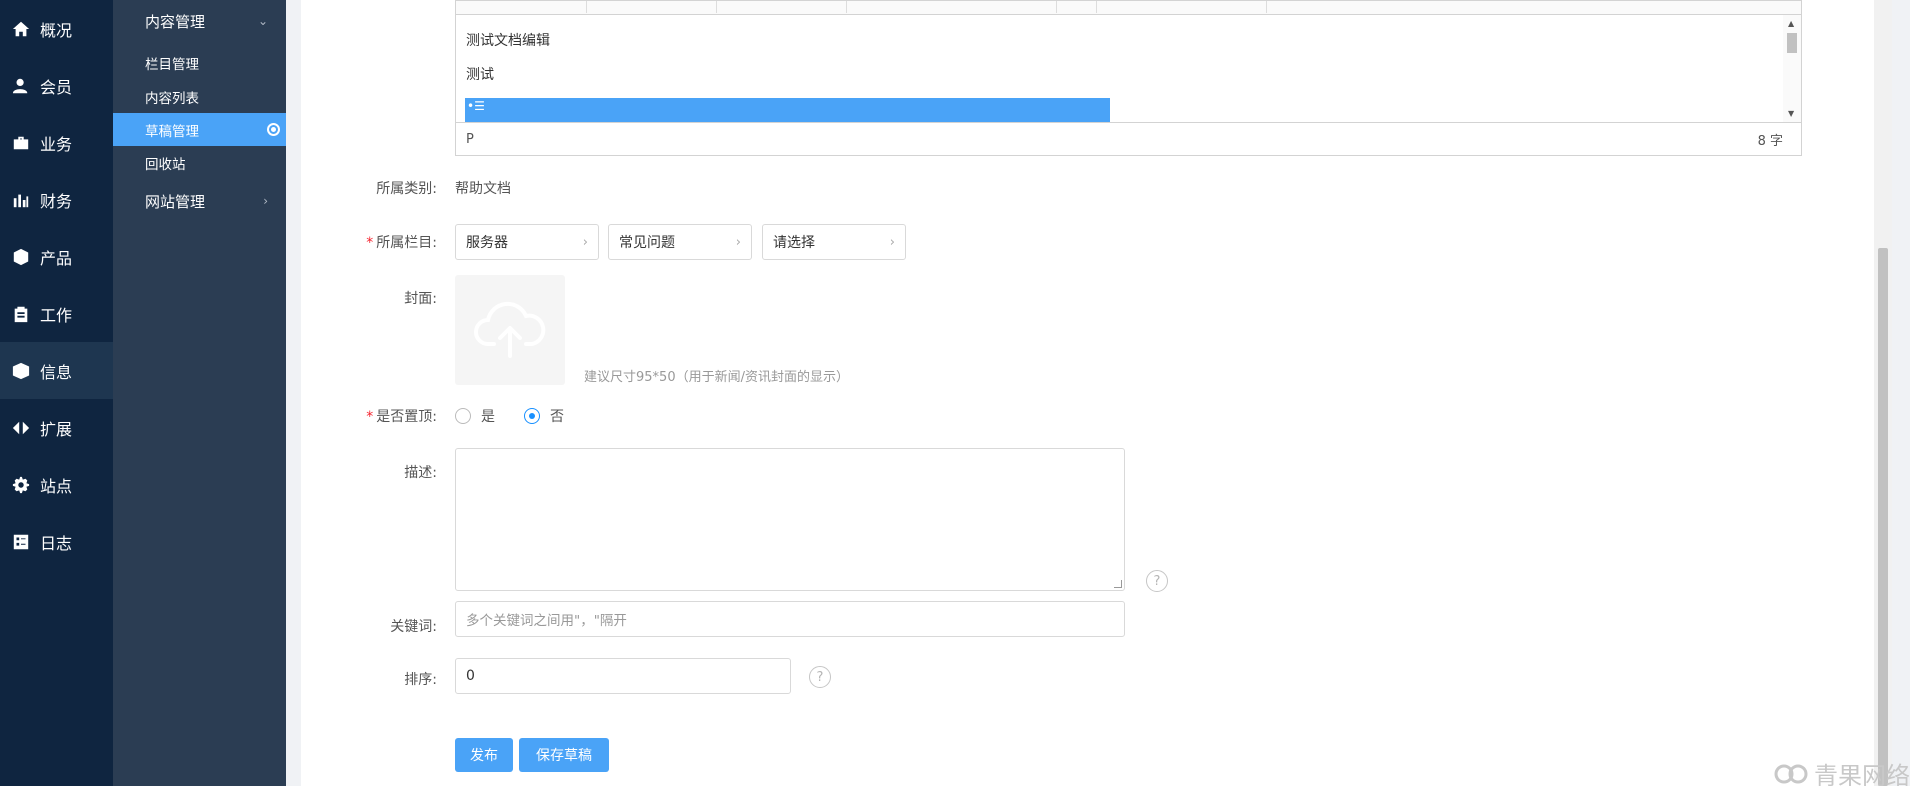 The width and height of the screenshot is (1910, 786). I want to click on bar-chart-icon, so click(21, 200).